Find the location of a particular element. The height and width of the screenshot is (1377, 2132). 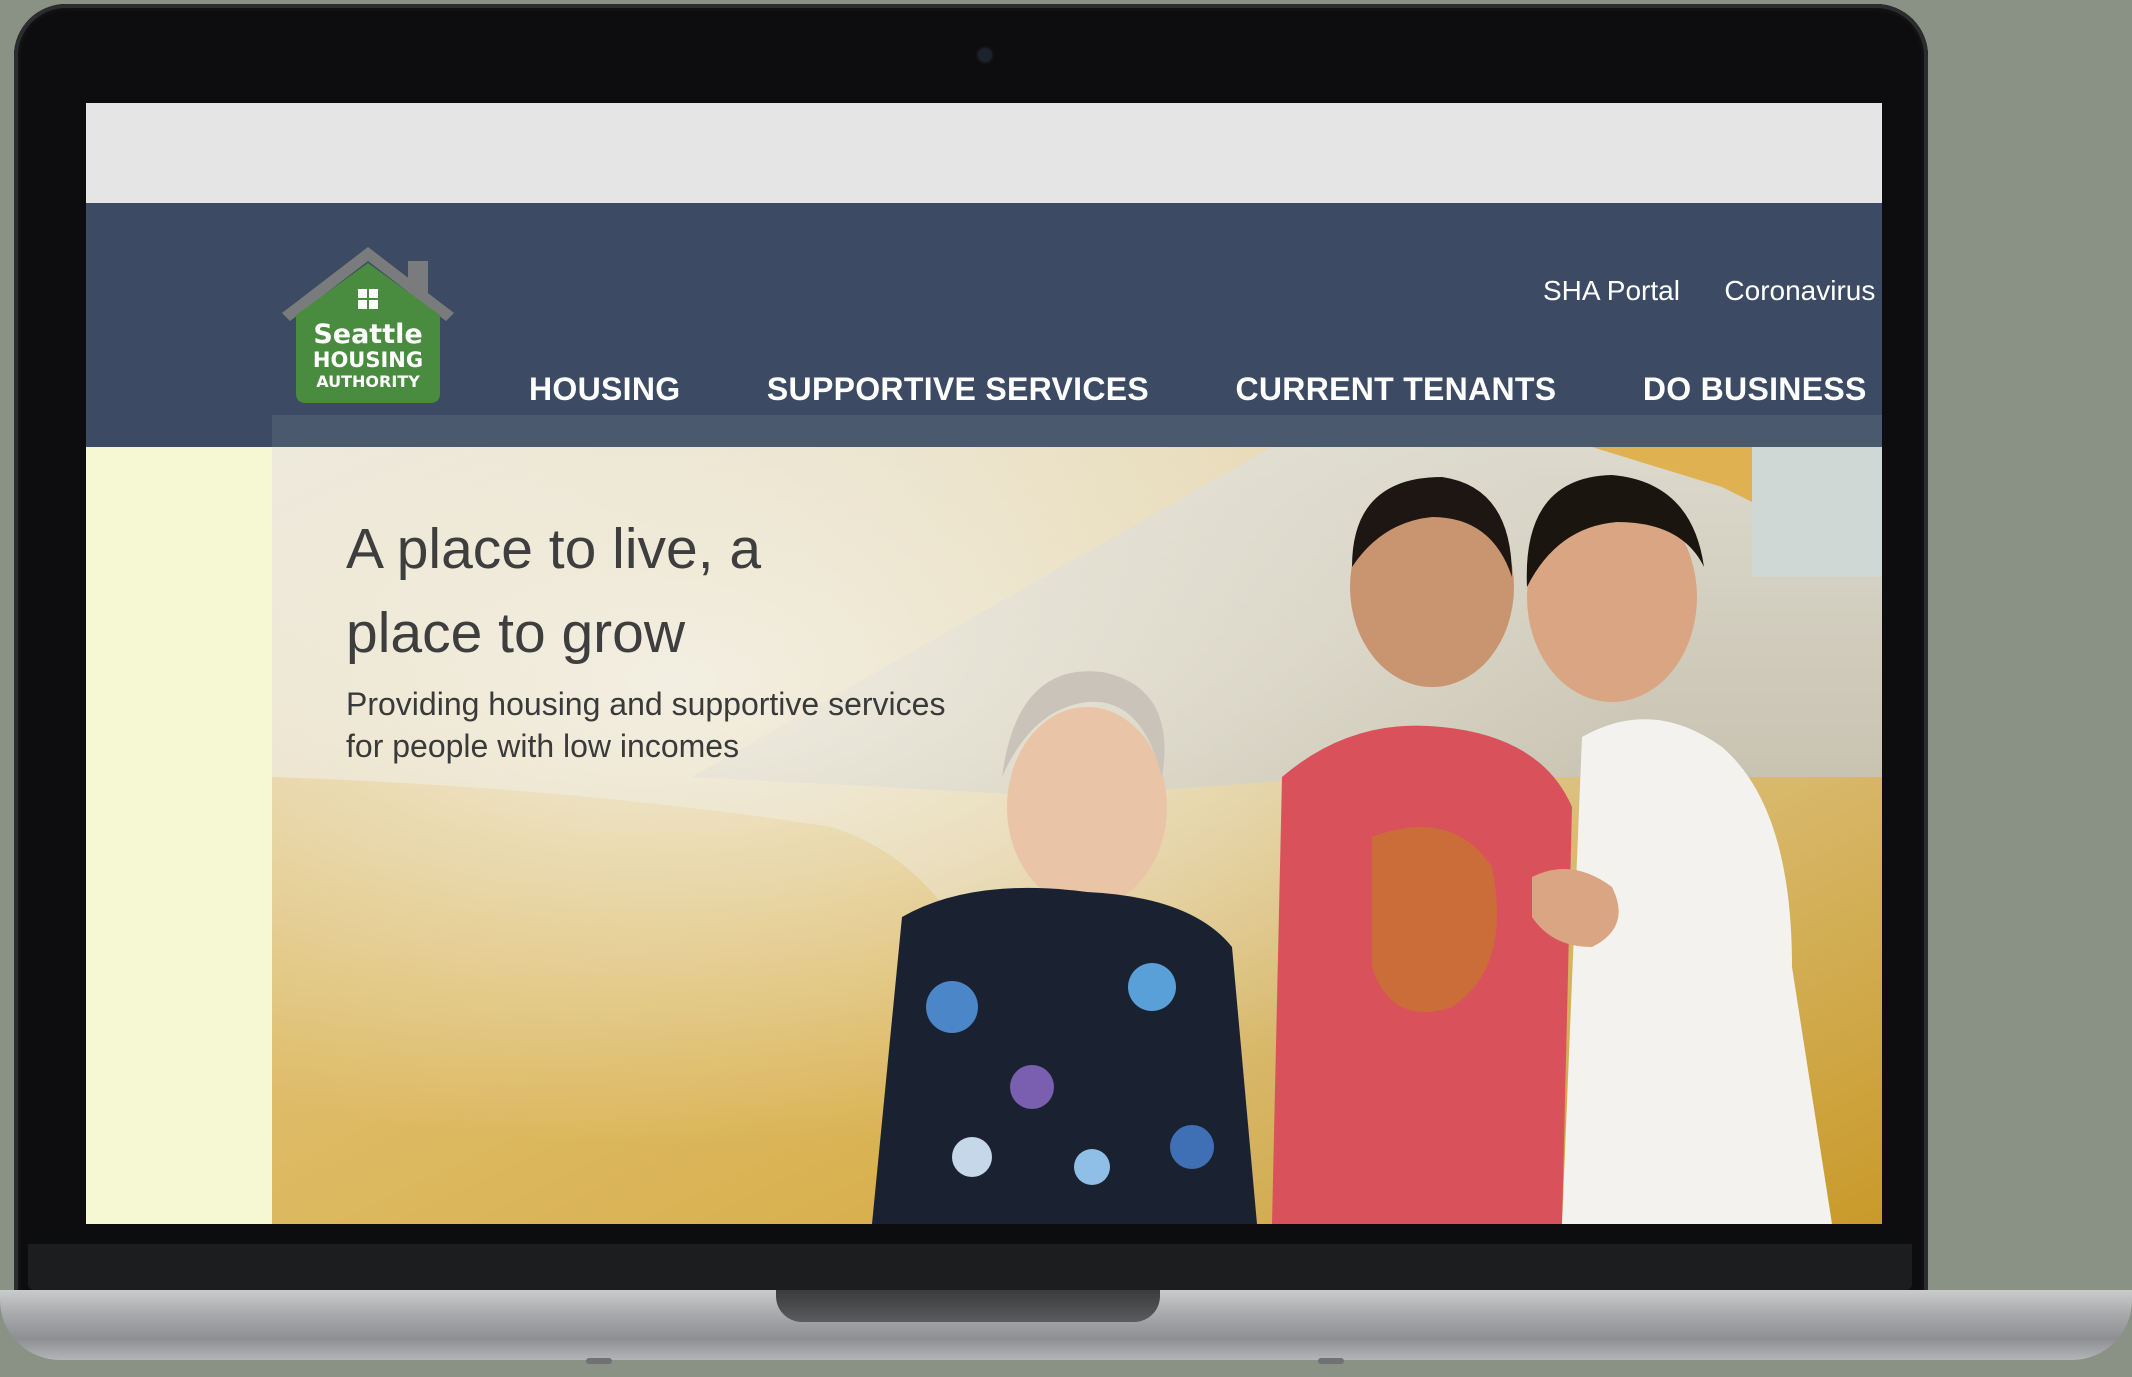

nav-item-current-tenants: CURRENT TENANTS is located at coordinates (1395, 389).